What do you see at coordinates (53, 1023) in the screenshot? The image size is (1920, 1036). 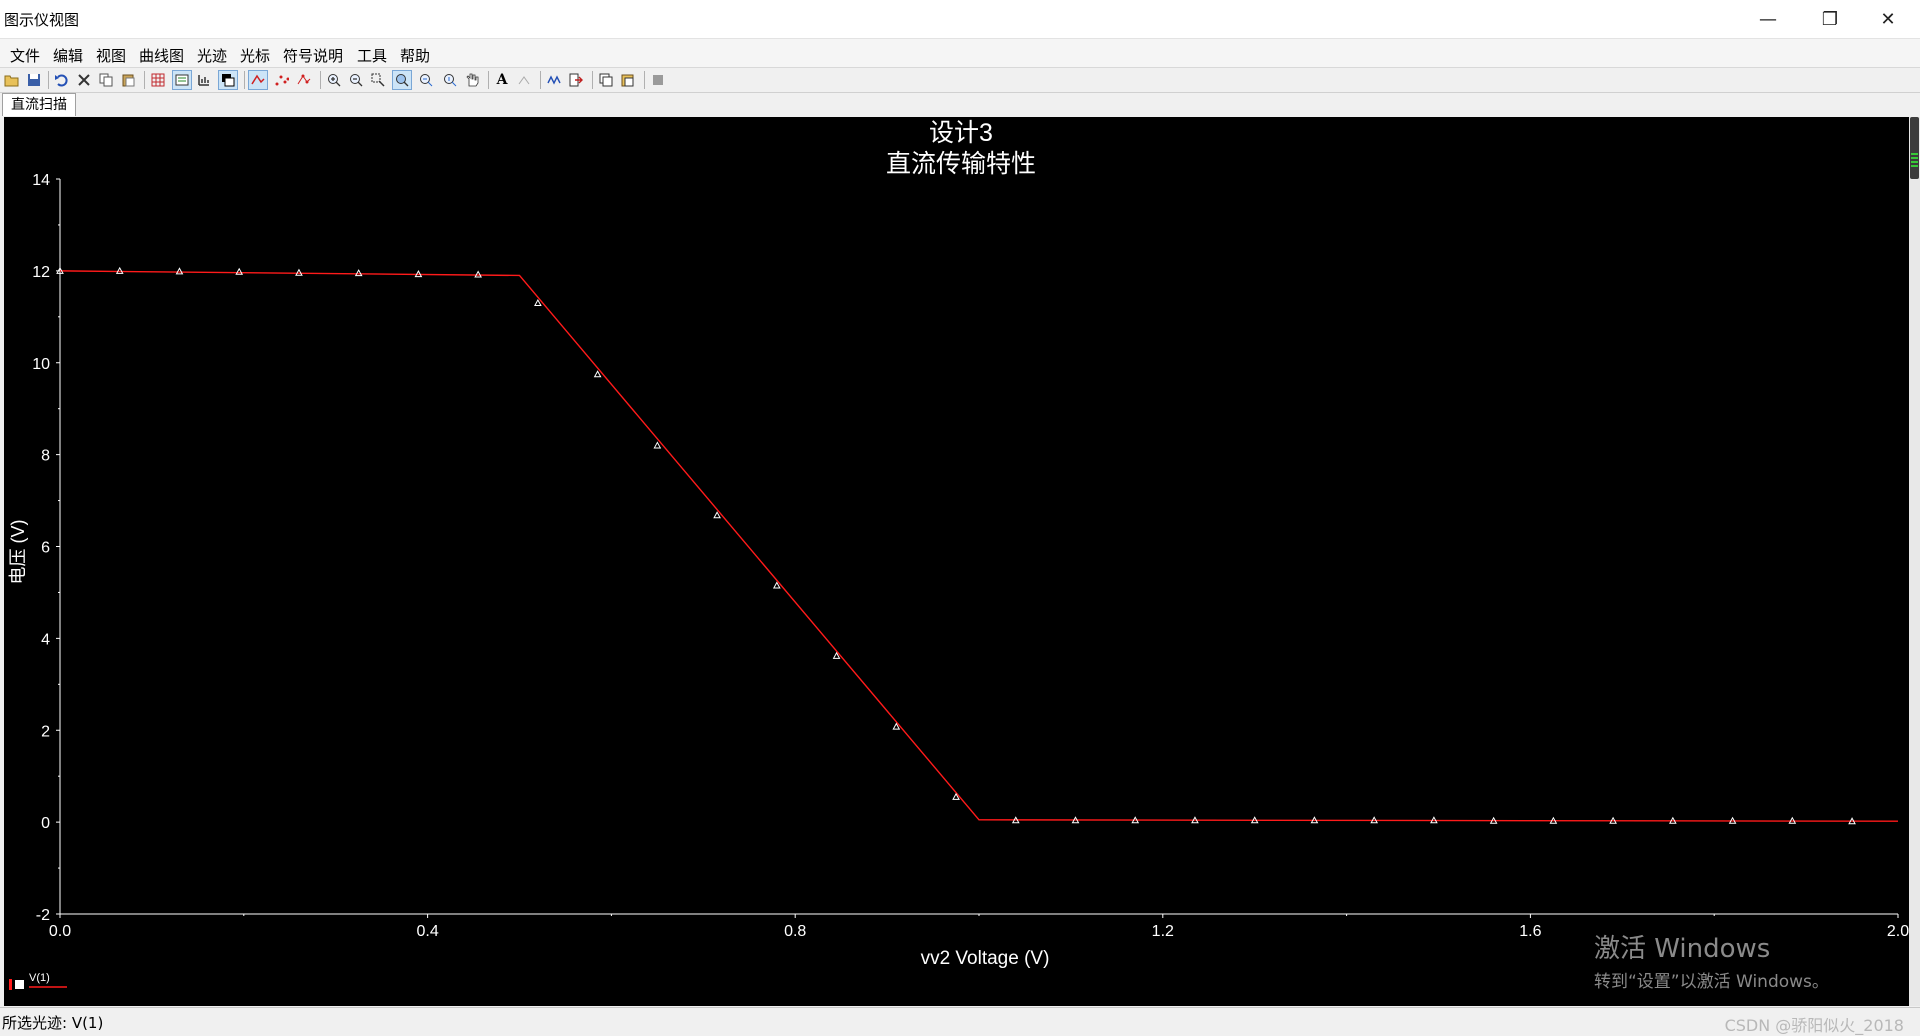 I see `status-selected-trace: 所选光迹: V(1)` at bounding box center [53, 1023].